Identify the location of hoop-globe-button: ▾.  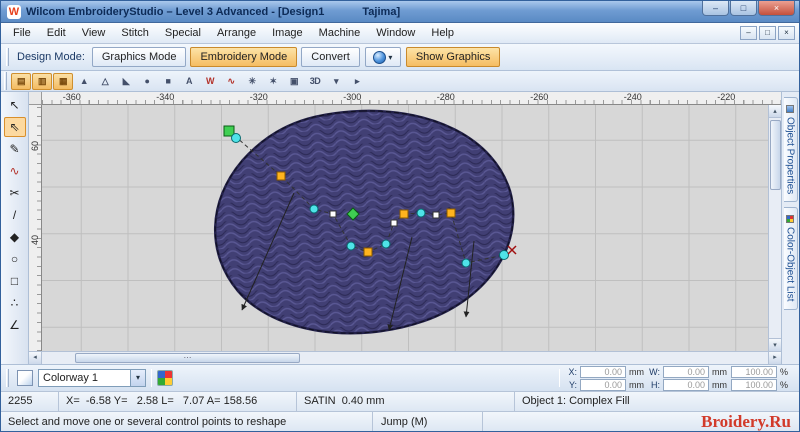
(382, 57).